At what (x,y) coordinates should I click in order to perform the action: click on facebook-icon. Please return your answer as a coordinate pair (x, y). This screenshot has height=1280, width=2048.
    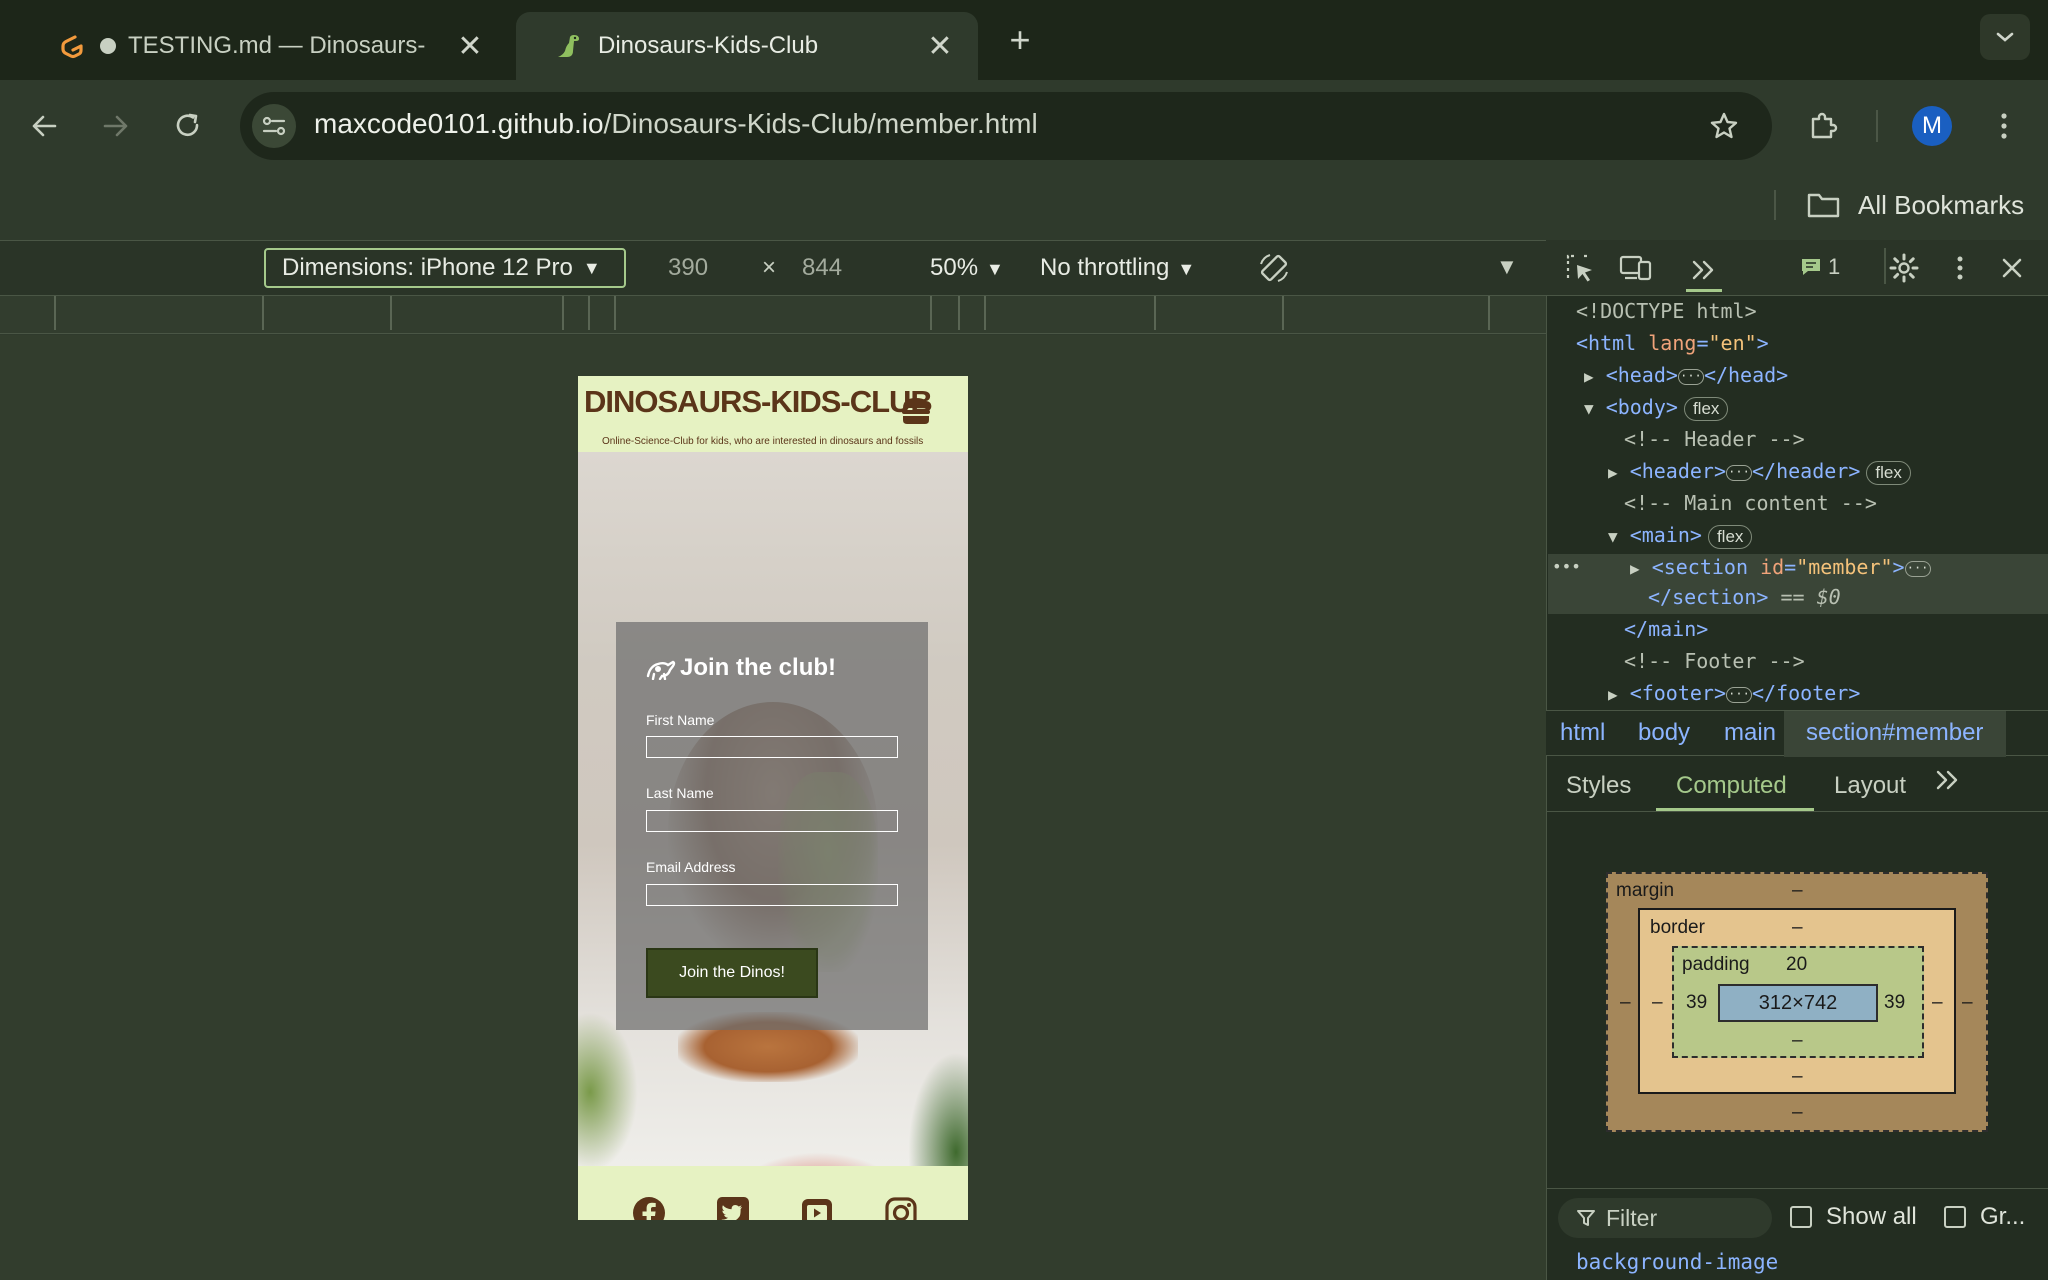
    Looking at the image, I should click on (649, 1208).